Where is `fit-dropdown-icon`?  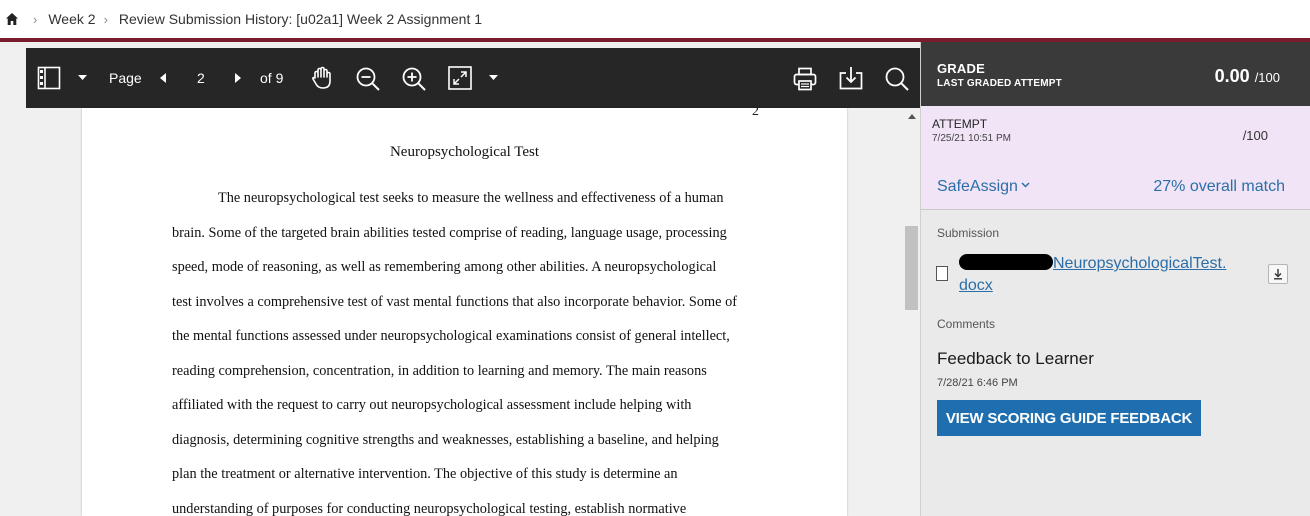 fit-dropdown-icon is located at coordinates (493, 78).